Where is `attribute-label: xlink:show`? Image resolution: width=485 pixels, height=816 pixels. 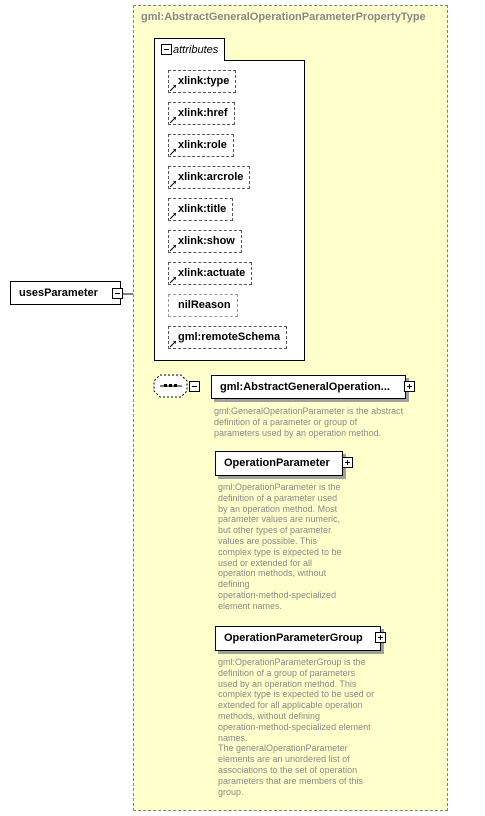 attribute-label: xlink:show is located at coordinates (206, 241).